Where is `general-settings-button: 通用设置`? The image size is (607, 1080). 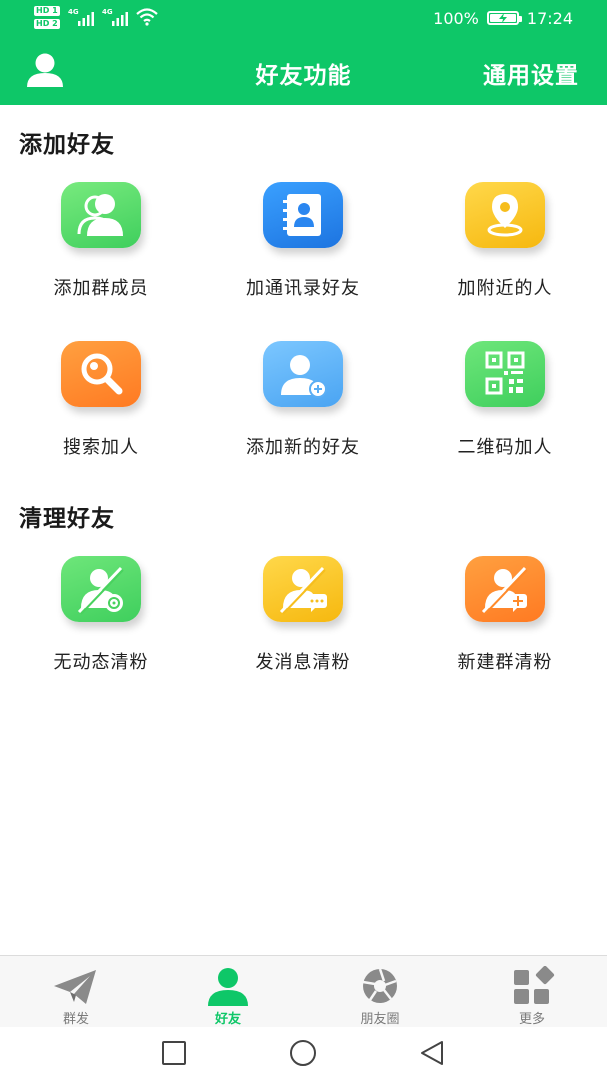
general-settings-button: 通用设置 is located at coordinates (531, 73).